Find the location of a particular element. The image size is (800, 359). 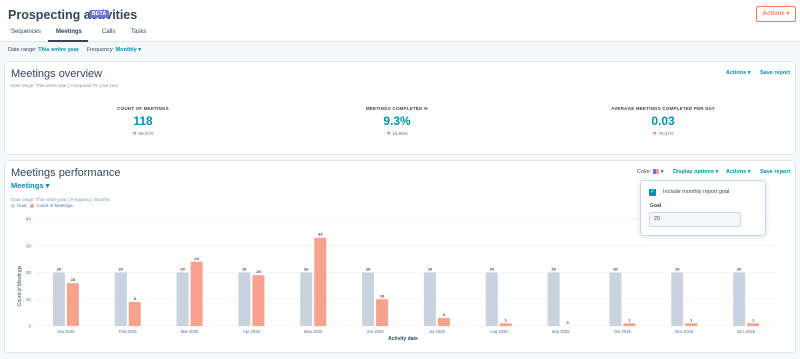

date-range-label: Date range: is located at coordinates (22, 50).